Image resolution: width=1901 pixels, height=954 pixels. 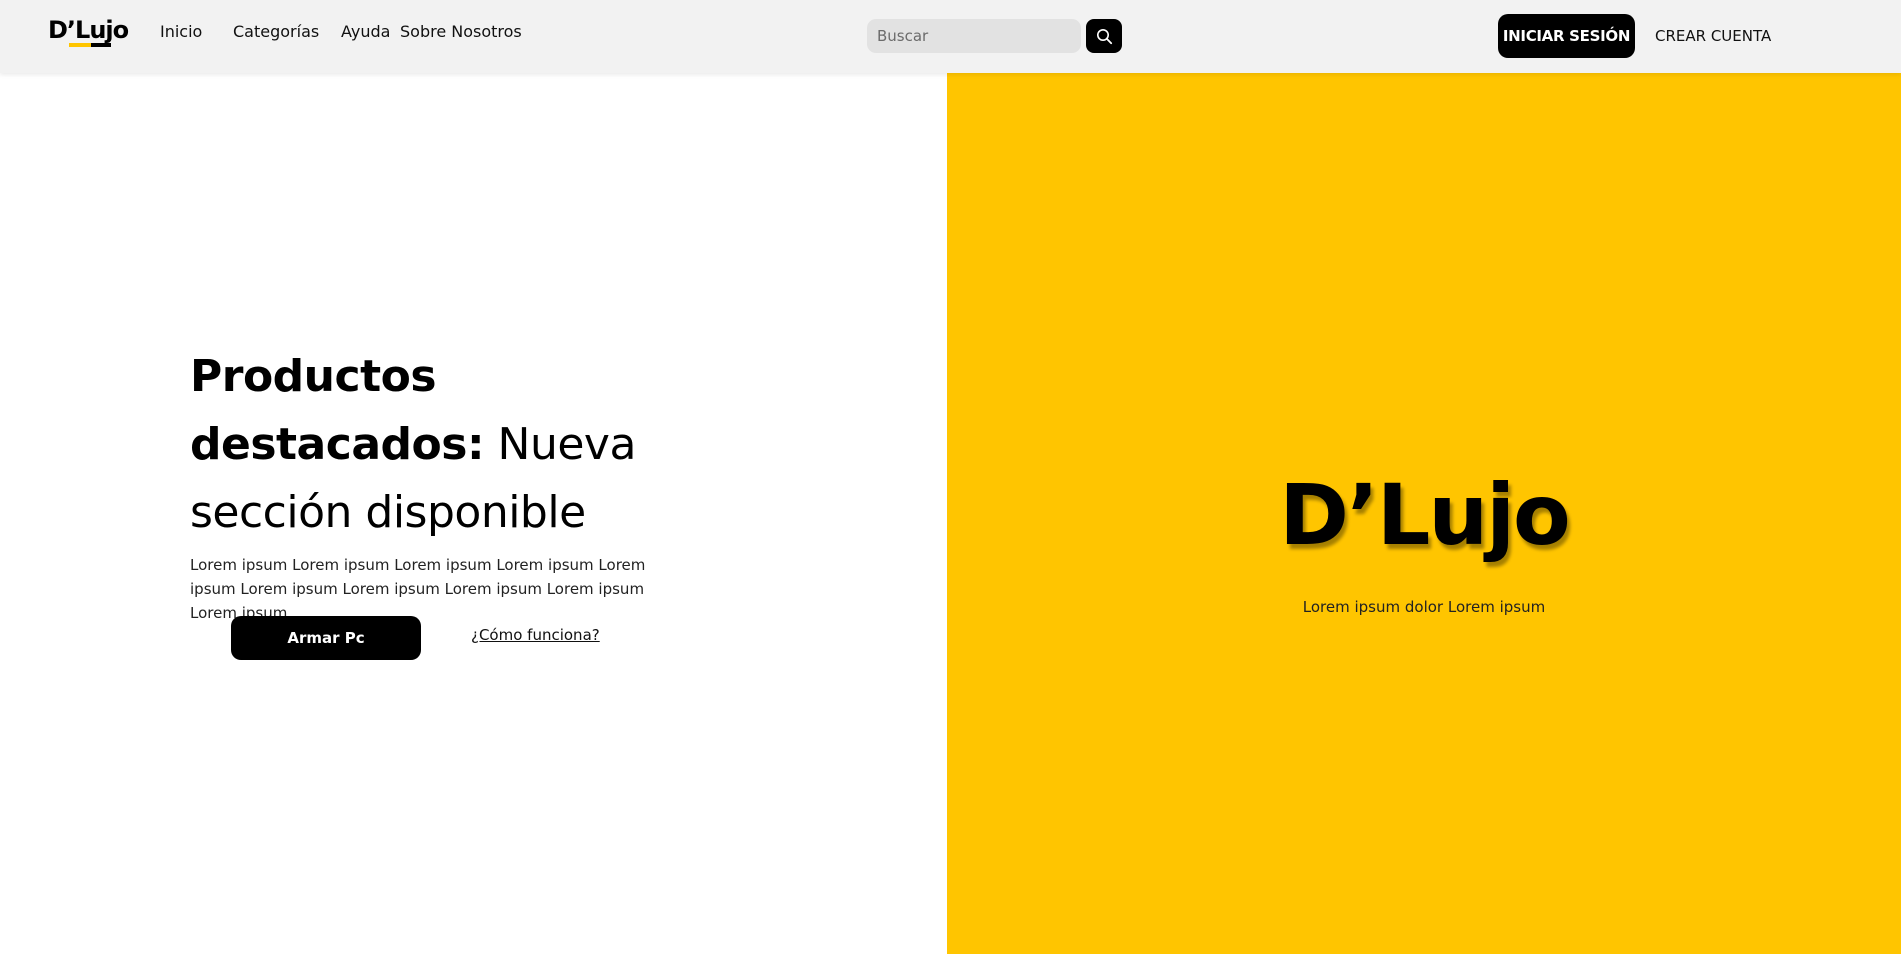 I want to click on brand-title: D’Lujo, so click(x=1424, y=515).